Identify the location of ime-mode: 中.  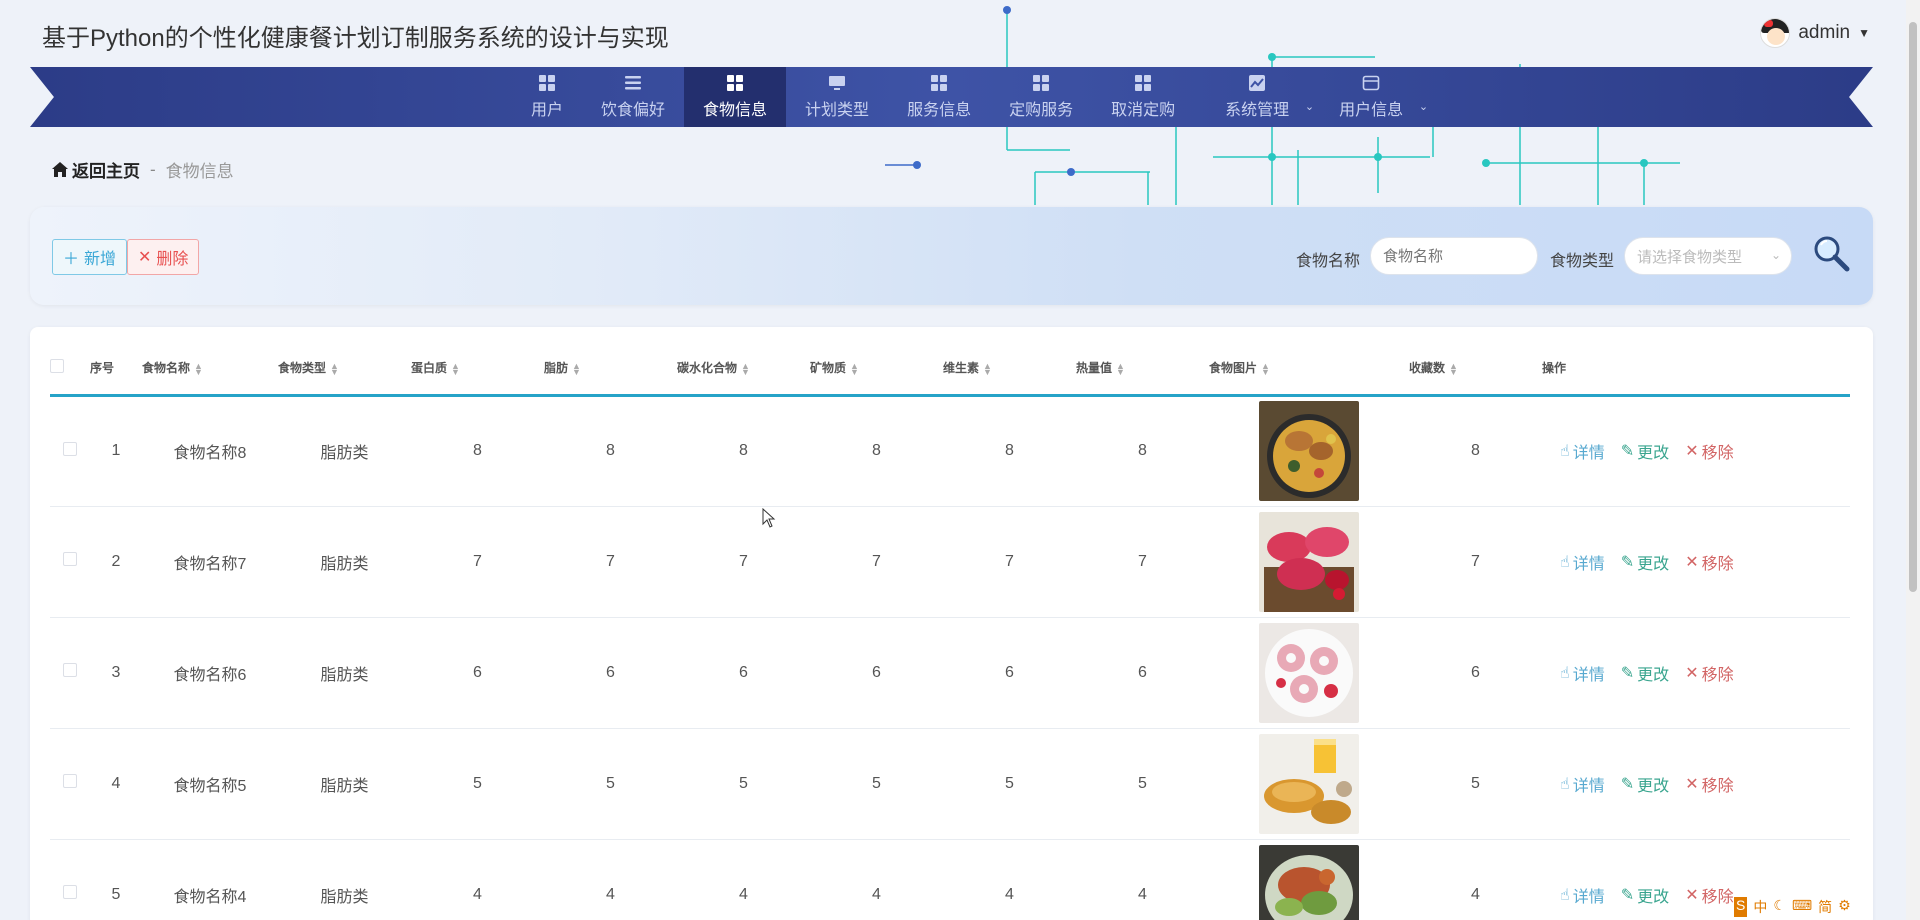
(1760, 907).